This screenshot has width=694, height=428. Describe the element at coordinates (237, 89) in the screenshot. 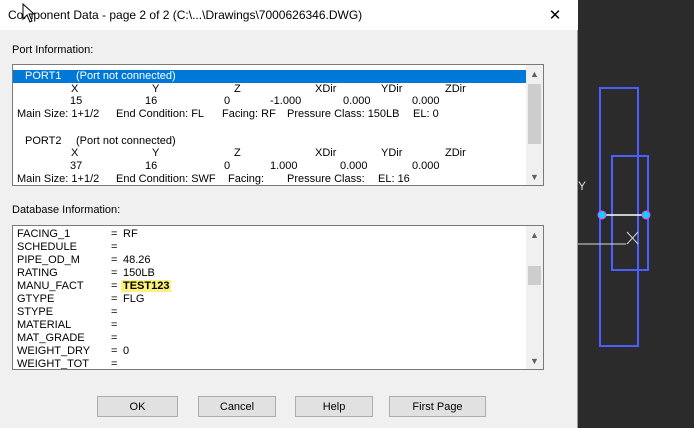

I see `col-z: Z` at that location.